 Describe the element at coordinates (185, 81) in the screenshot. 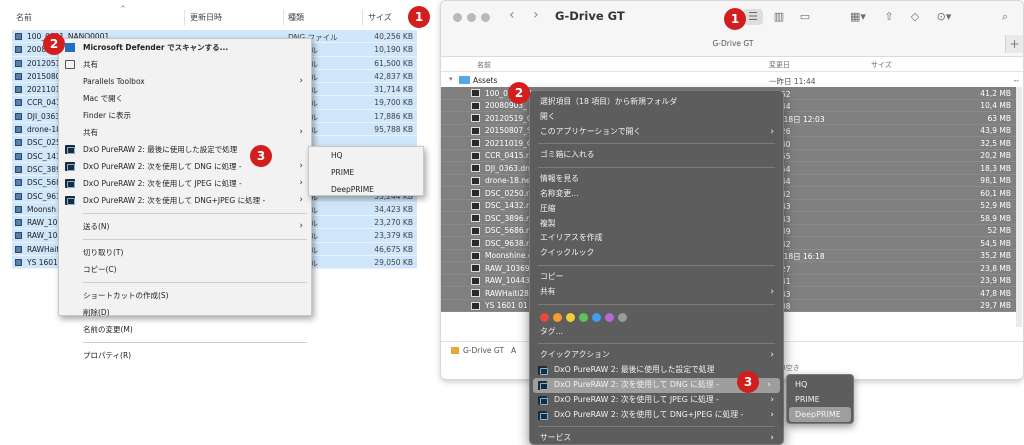

I see `menu-item-parallels-toolbox: Parallels Toolbox ›` at that location.